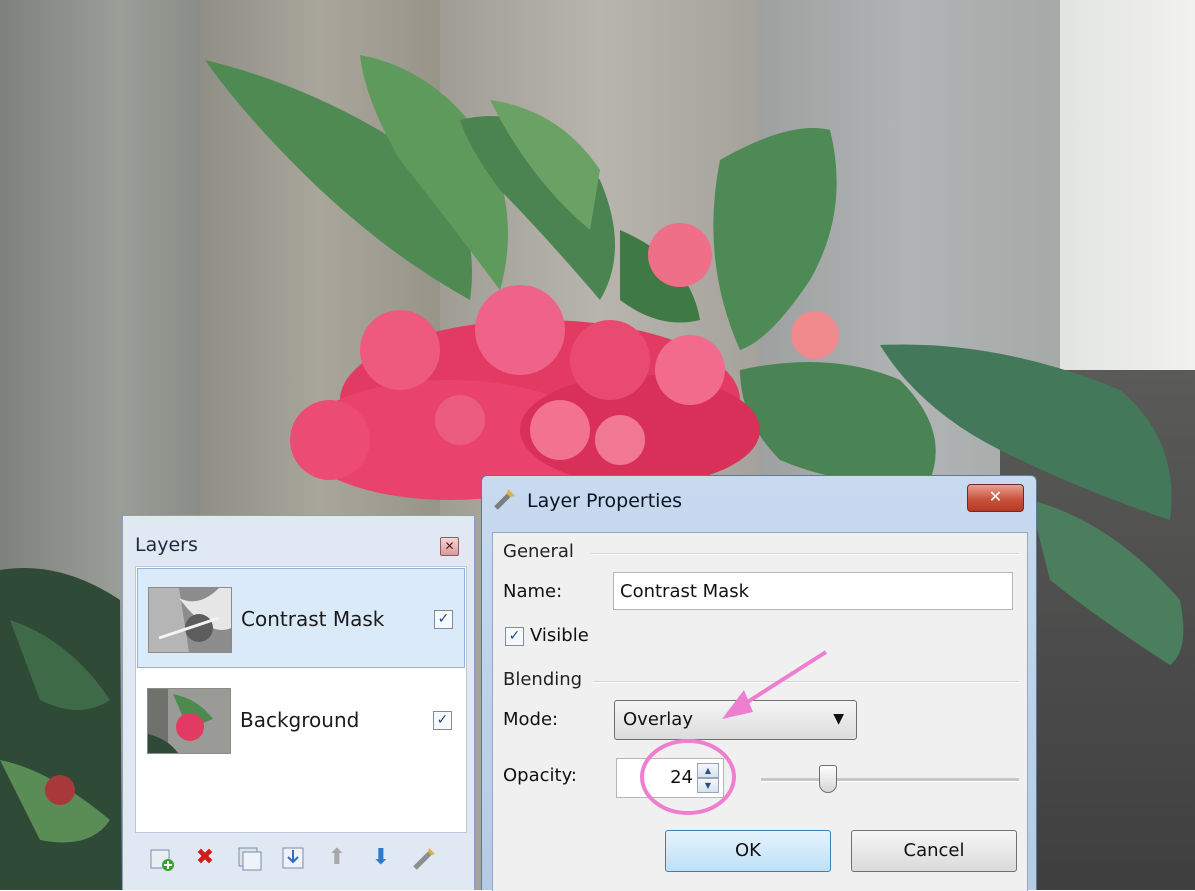  What do you see at coordinates (688, 777) in the screenshot?
I see `annotation-circle` at bounding box center [688, 777].